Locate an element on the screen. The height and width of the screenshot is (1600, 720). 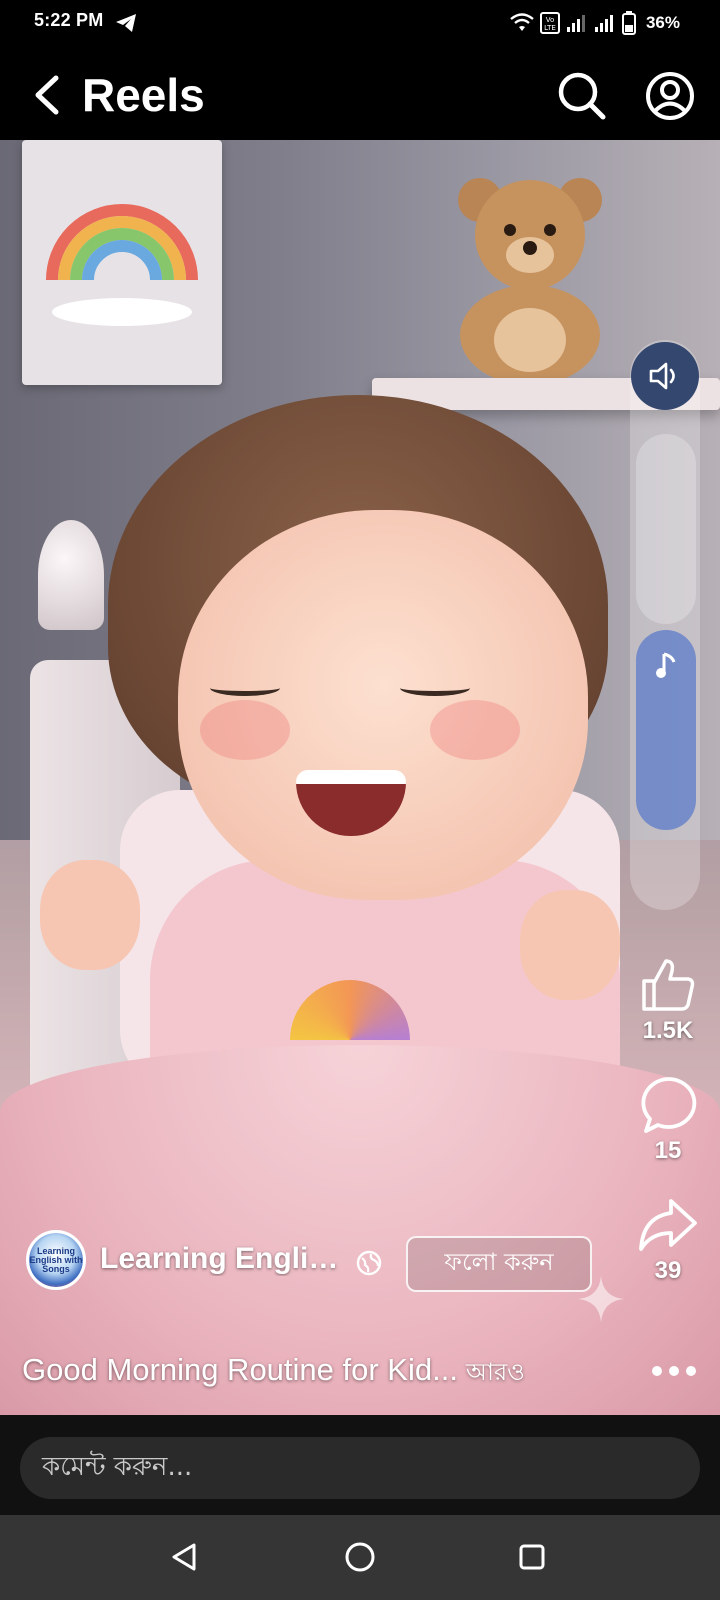
rail-slider-track is located at coordinates (666, 529).